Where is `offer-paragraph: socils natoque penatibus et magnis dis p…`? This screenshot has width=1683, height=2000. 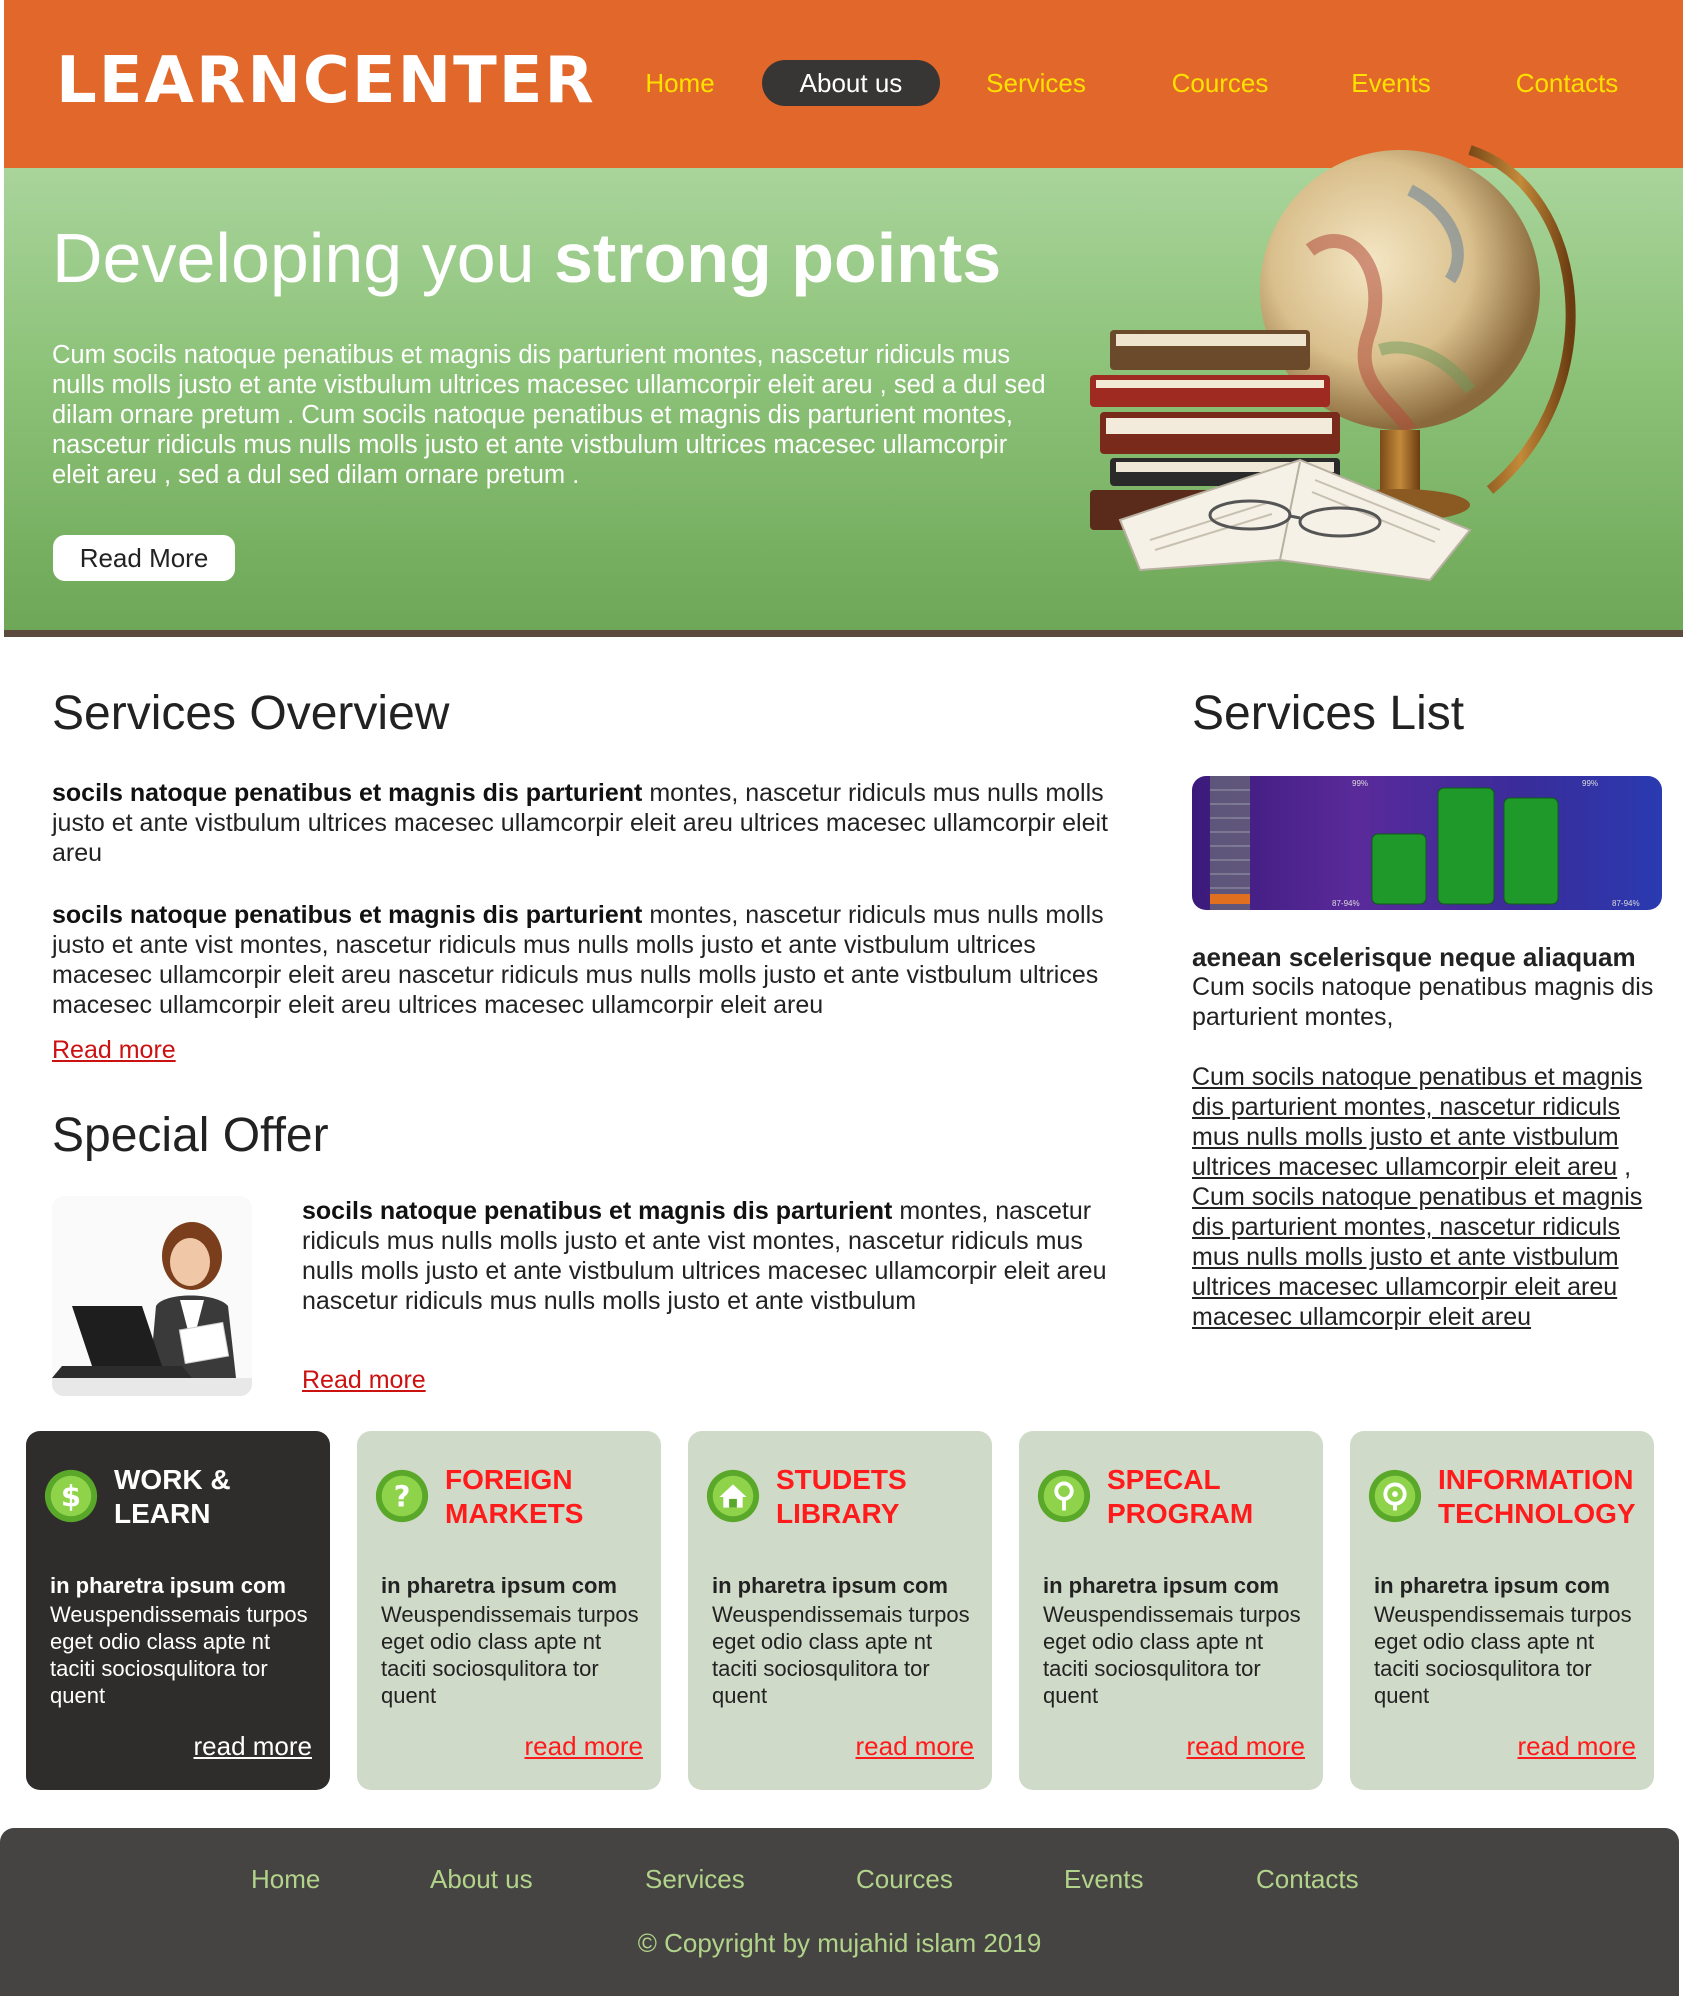 offer-paragraph: socils natoque penatibus et magnis dis p… is located at coordinates (712, 1256).